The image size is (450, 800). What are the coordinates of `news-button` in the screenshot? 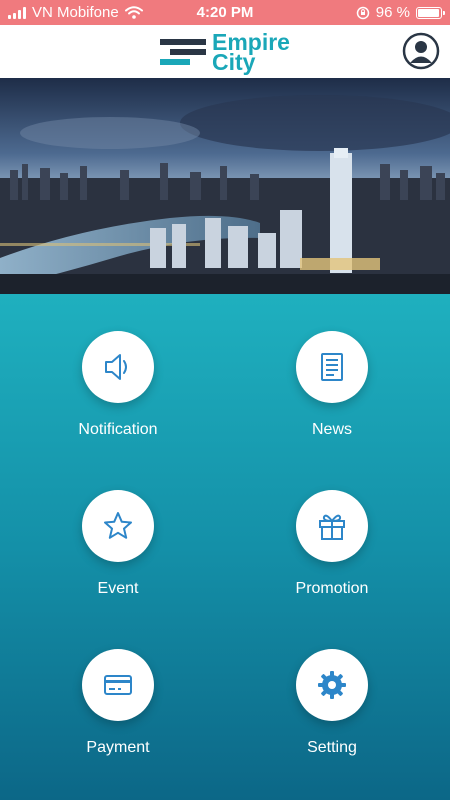 It's located at (332, 367).